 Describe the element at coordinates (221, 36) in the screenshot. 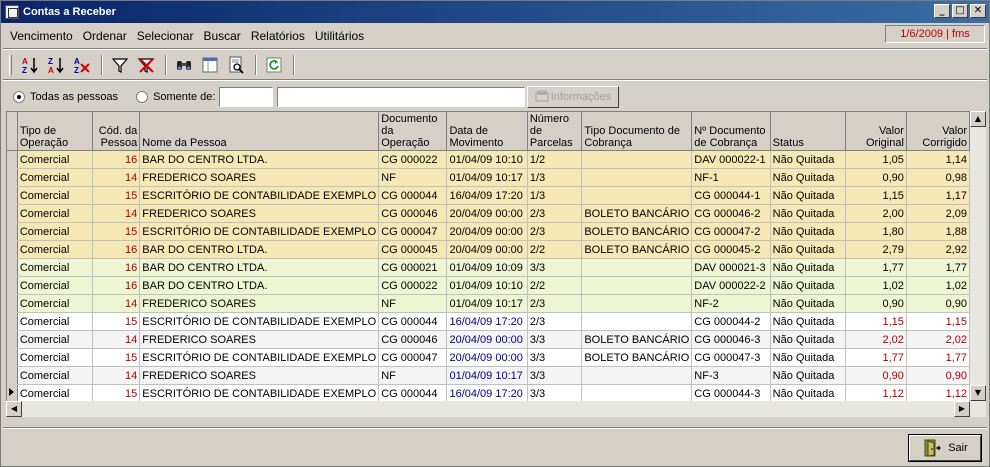

I see `menu-buscar: Buscar` at that location.